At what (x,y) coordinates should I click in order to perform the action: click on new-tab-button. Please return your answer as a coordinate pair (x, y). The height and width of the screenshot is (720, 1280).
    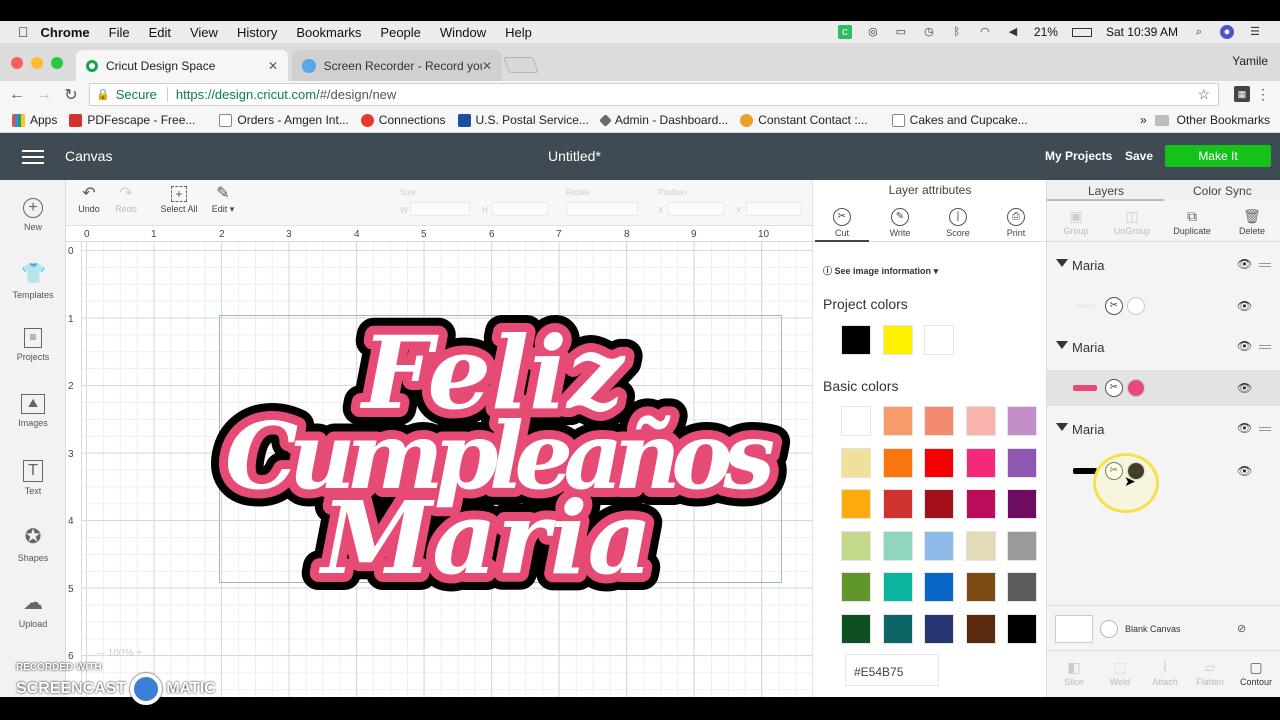
    Looking at the image, I should click on (521, 65).